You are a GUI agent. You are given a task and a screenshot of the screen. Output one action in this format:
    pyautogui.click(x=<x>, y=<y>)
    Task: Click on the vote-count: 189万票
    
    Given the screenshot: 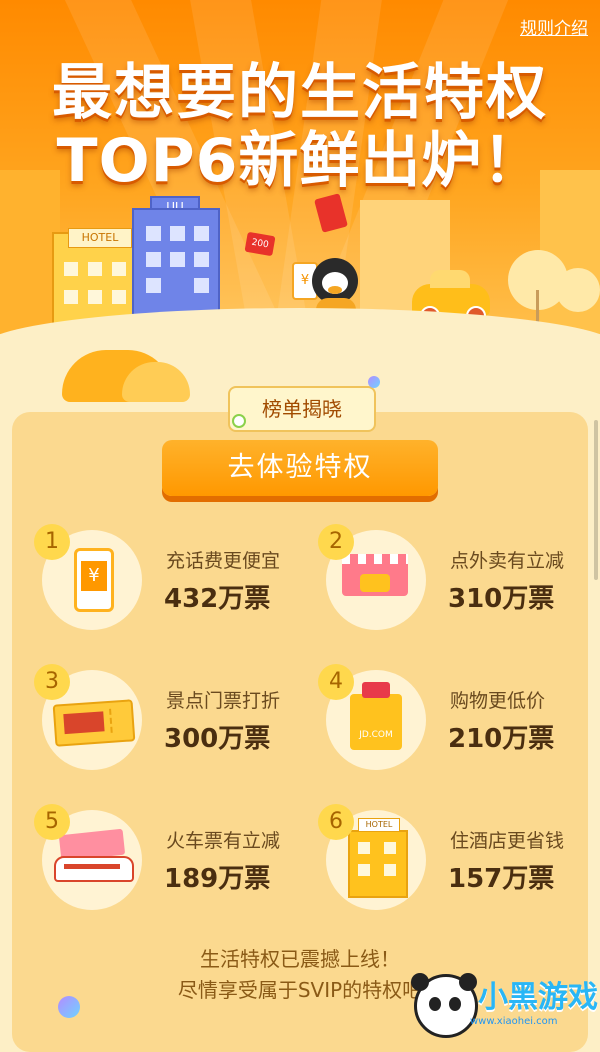 What is the action you would take?
    pyautogui.click(x=217, y=879)
    